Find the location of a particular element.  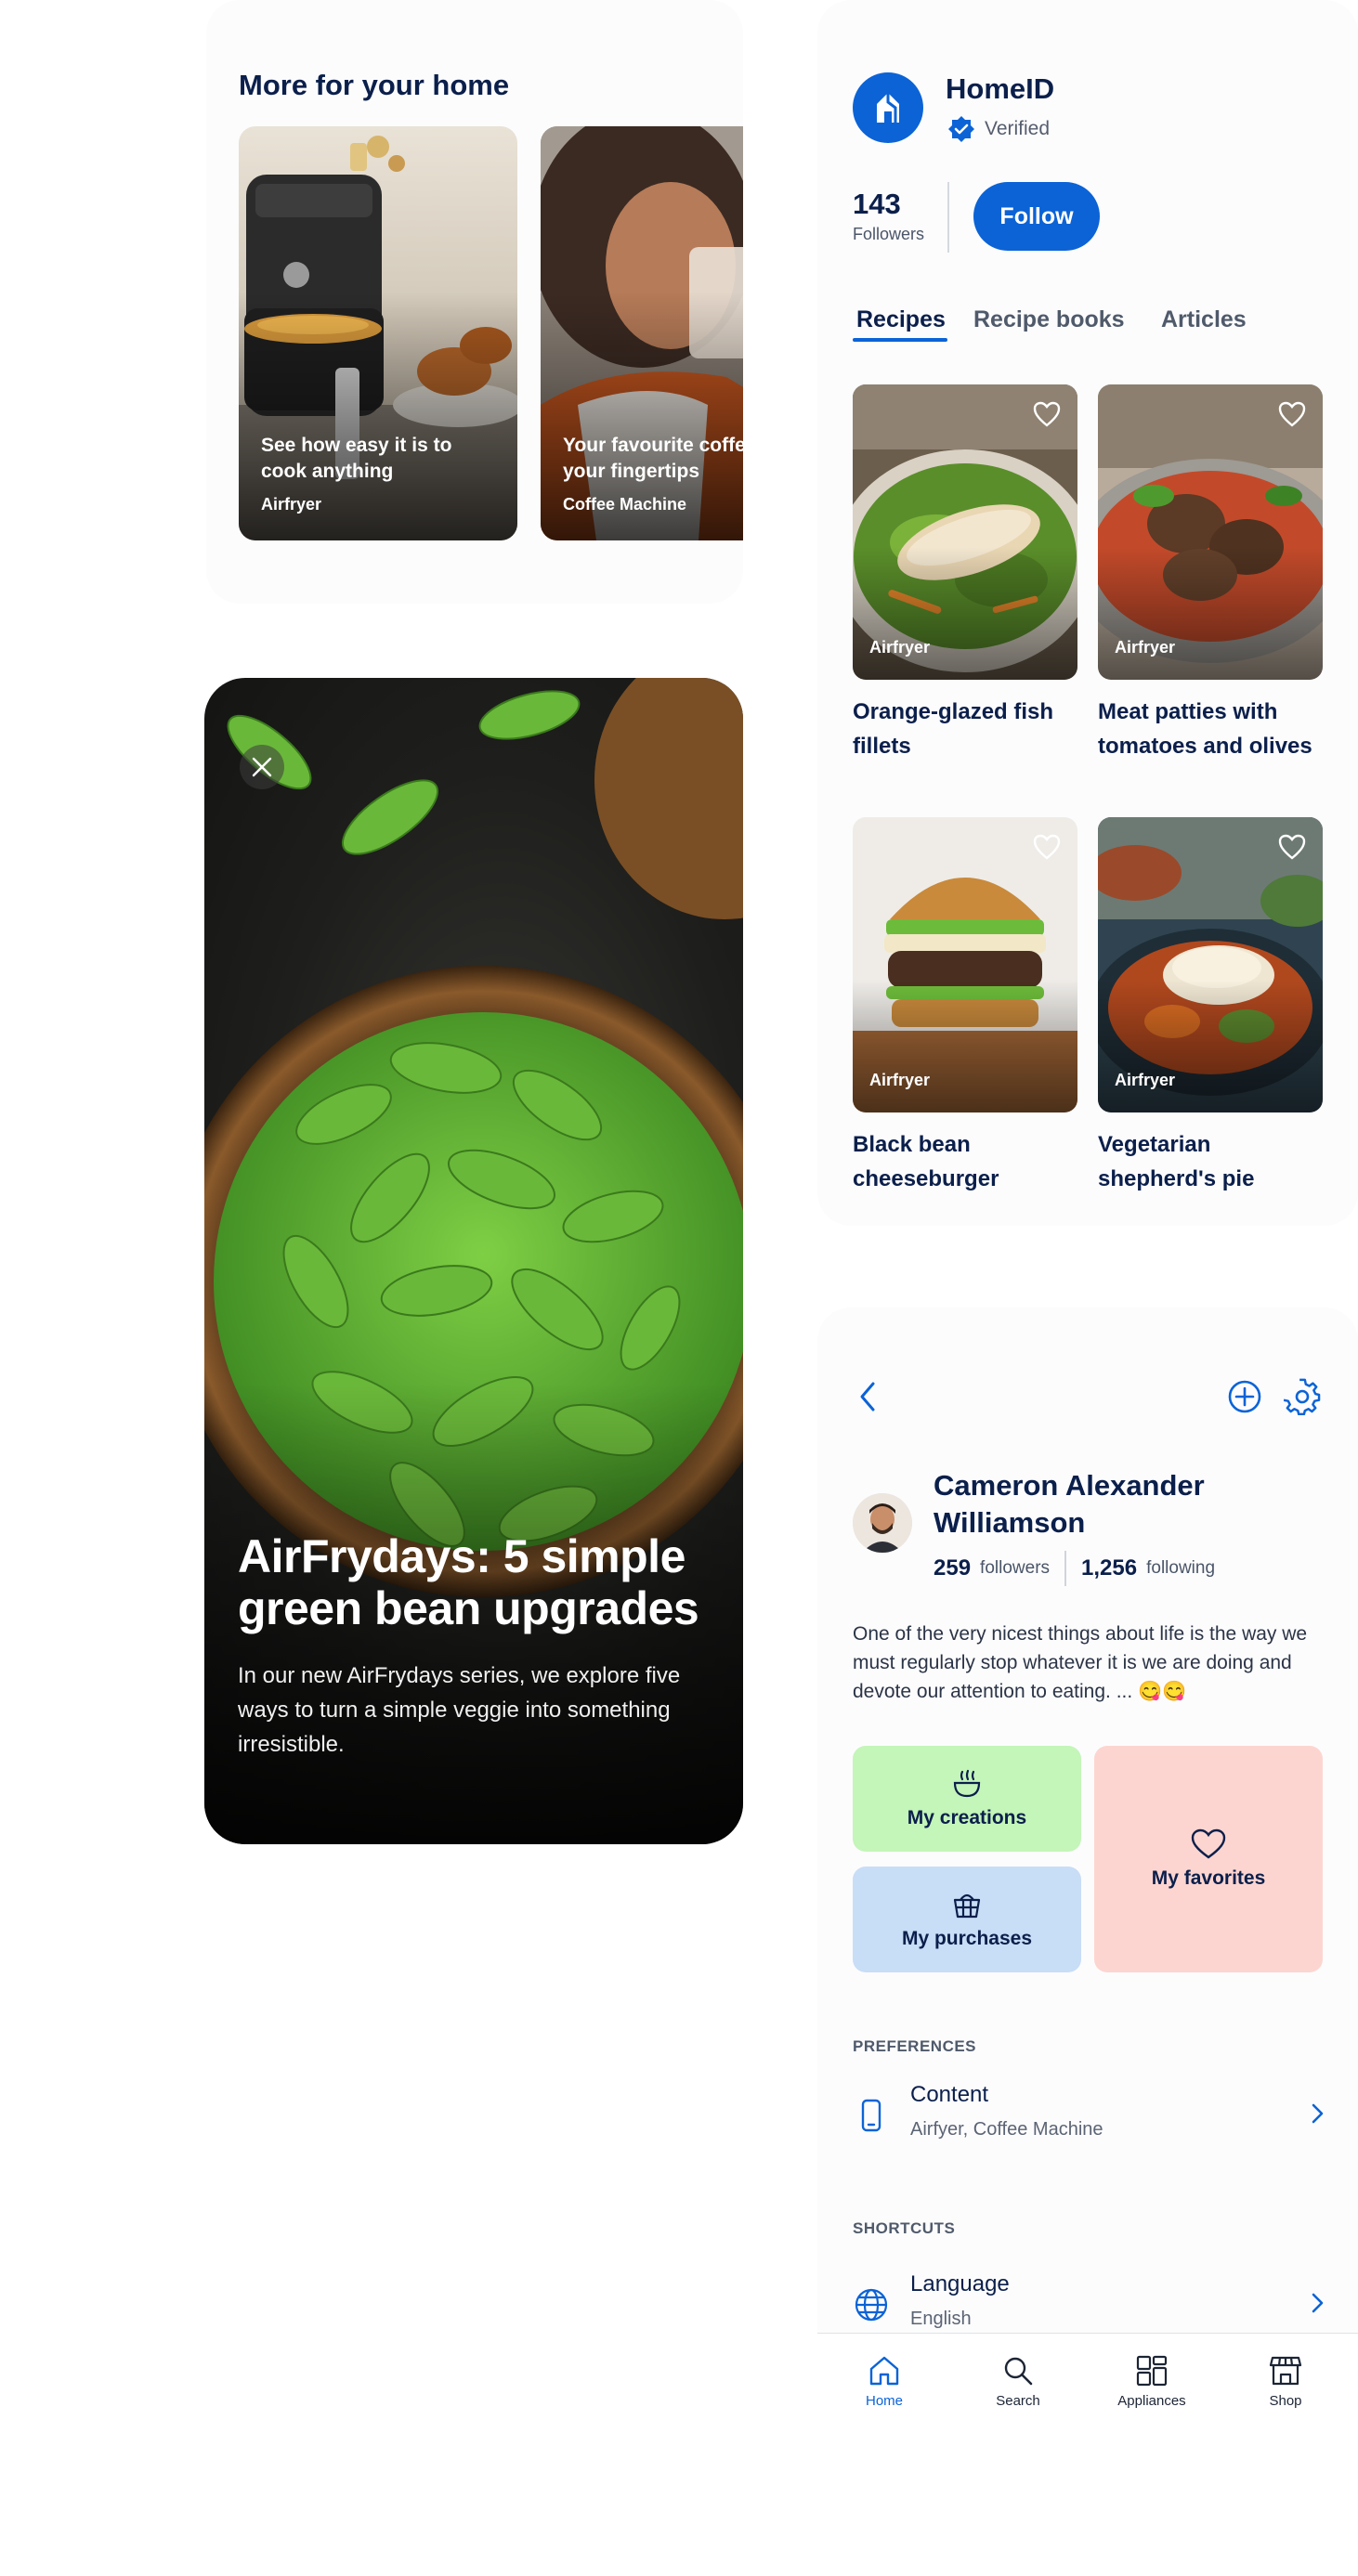

my-purchases-button: My purchases is located at coordinates (967, 1919).